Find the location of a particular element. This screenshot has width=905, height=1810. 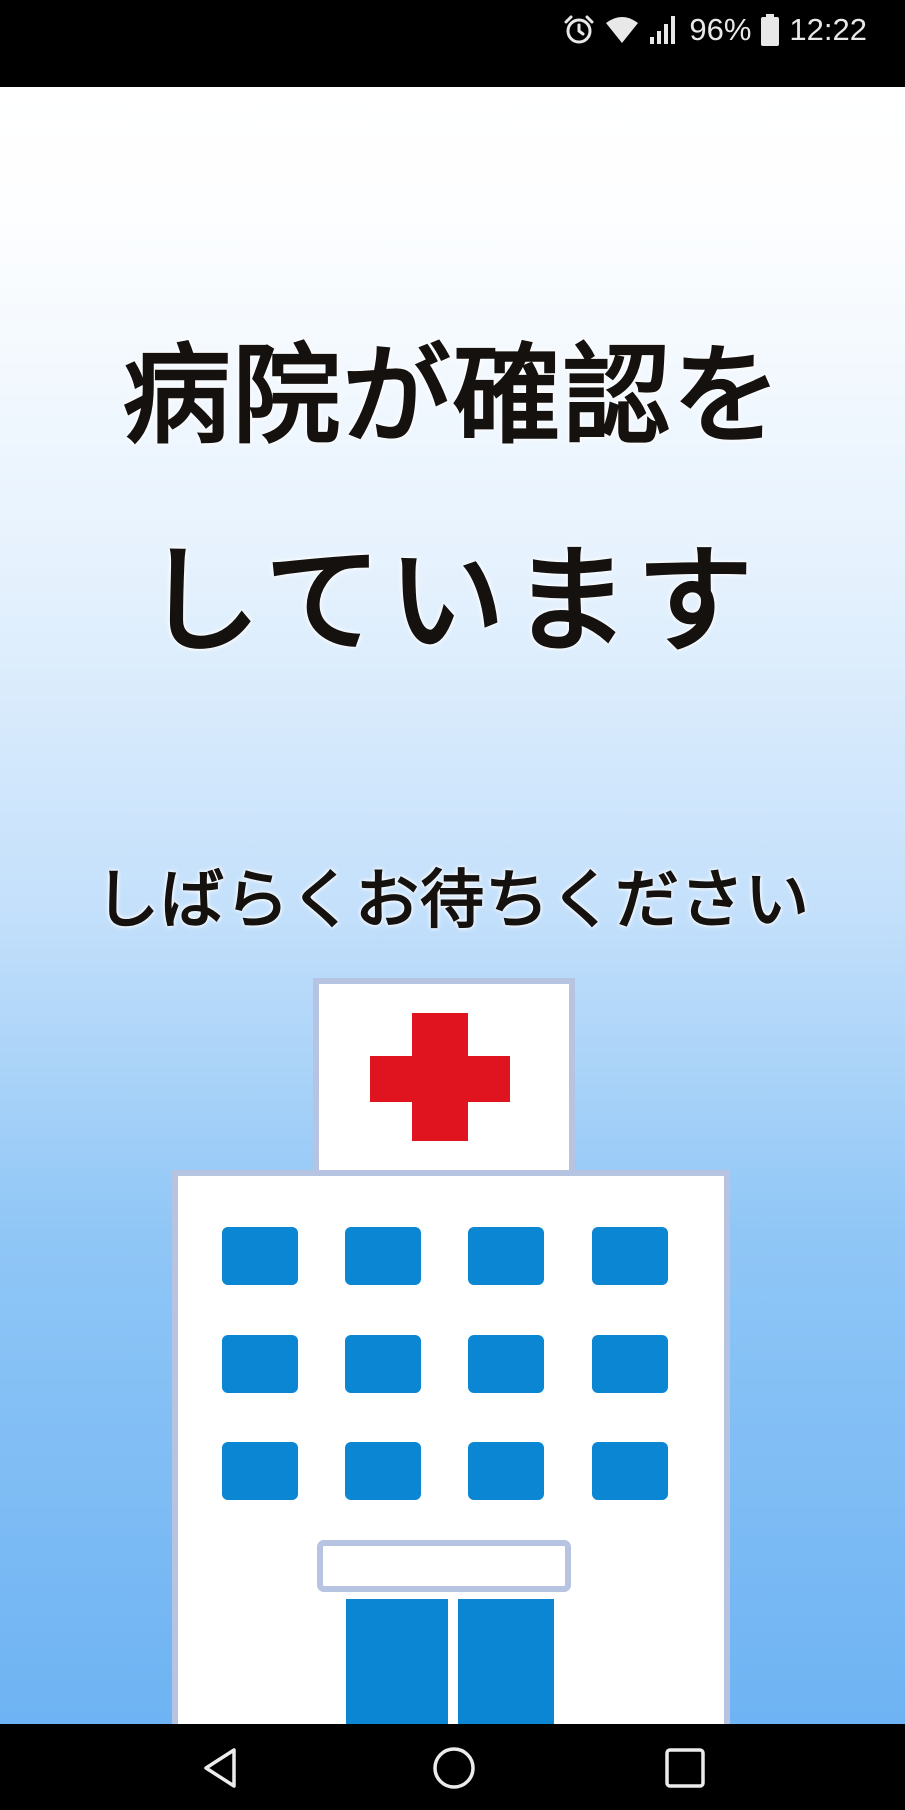

status-icons: 96% 12:22 is located at coordinates (715, 30).